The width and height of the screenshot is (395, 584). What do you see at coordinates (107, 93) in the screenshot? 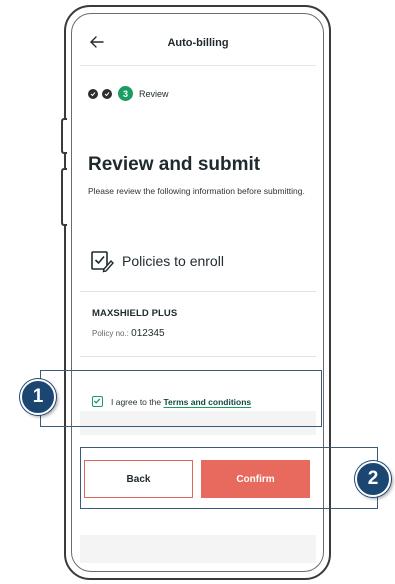
I see `step-2-complete-icon` at bounding box center [107, 93].